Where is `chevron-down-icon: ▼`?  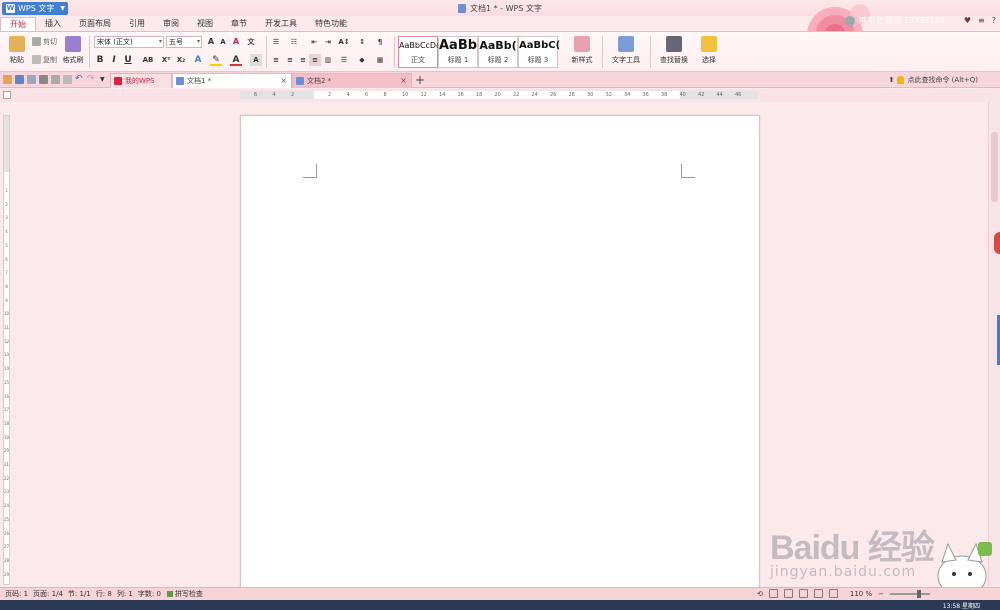 chevron-down-icon: ▼ is located at coordinates (104, 79).